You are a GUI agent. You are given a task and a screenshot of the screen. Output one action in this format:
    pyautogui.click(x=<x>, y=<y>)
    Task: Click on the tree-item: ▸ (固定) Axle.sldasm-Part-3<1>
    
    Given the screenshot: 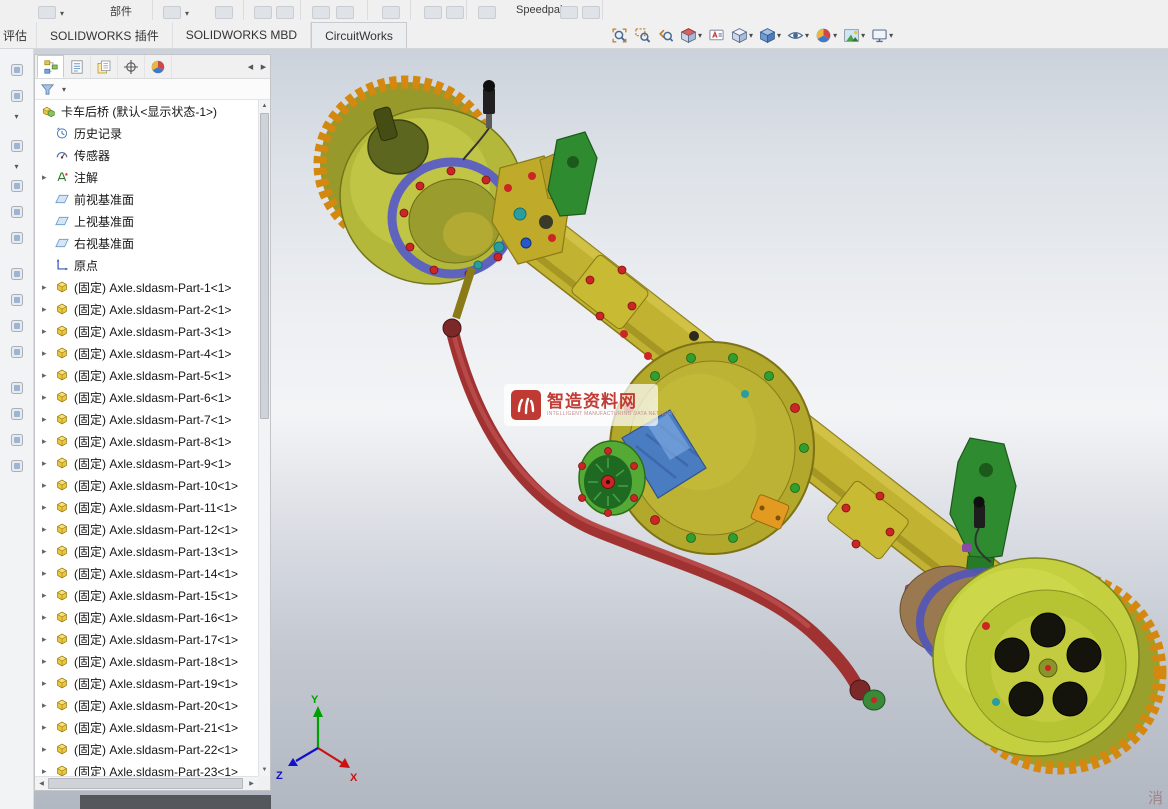 What is the action you would take?
    pyautogui.click(x=146, y=331)
    